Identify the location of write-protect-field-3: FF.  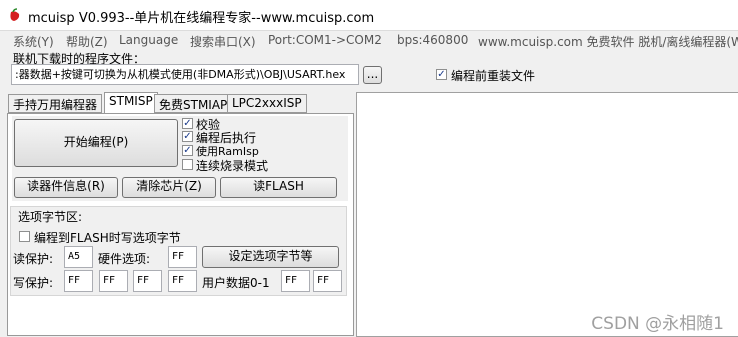
(182, 281).